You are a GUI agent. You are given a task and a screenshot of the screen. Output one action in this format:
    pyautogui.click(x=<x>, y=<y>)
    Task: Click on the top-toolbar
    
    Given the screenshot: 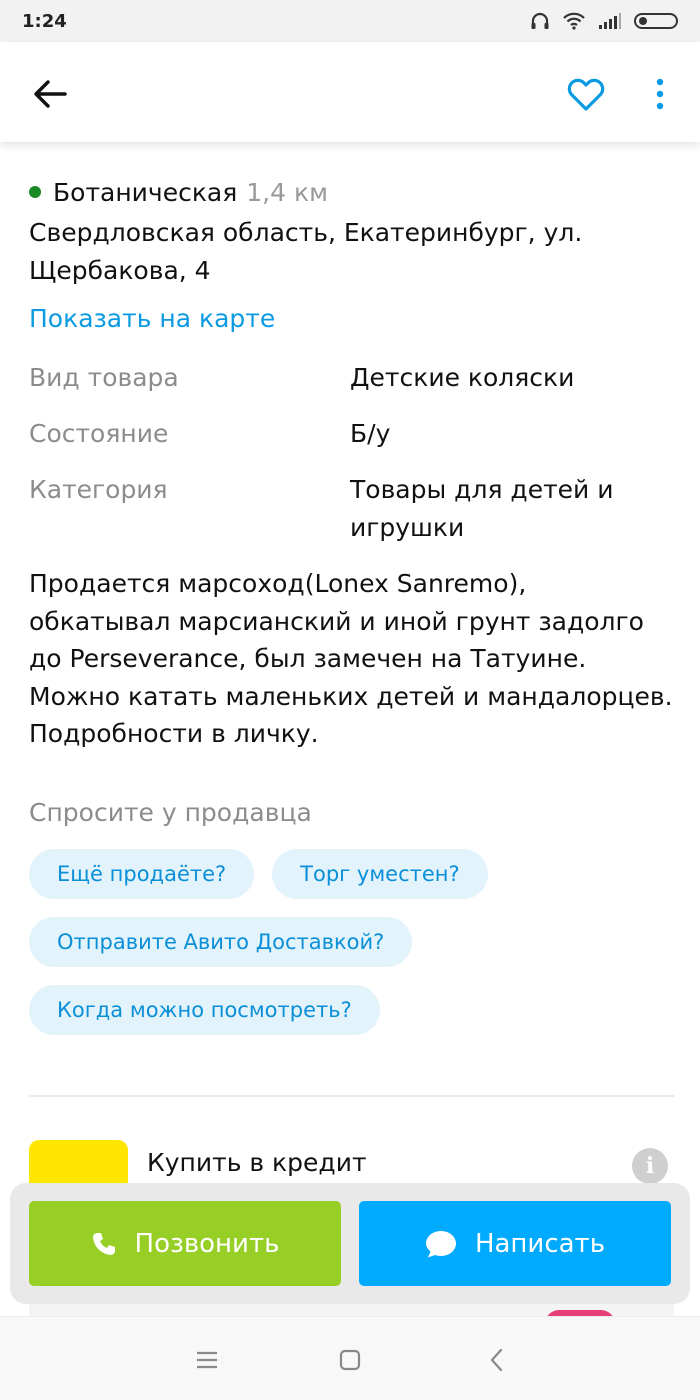 What is the action you would take?
    pyautogui.click(x=350, y=92)
    